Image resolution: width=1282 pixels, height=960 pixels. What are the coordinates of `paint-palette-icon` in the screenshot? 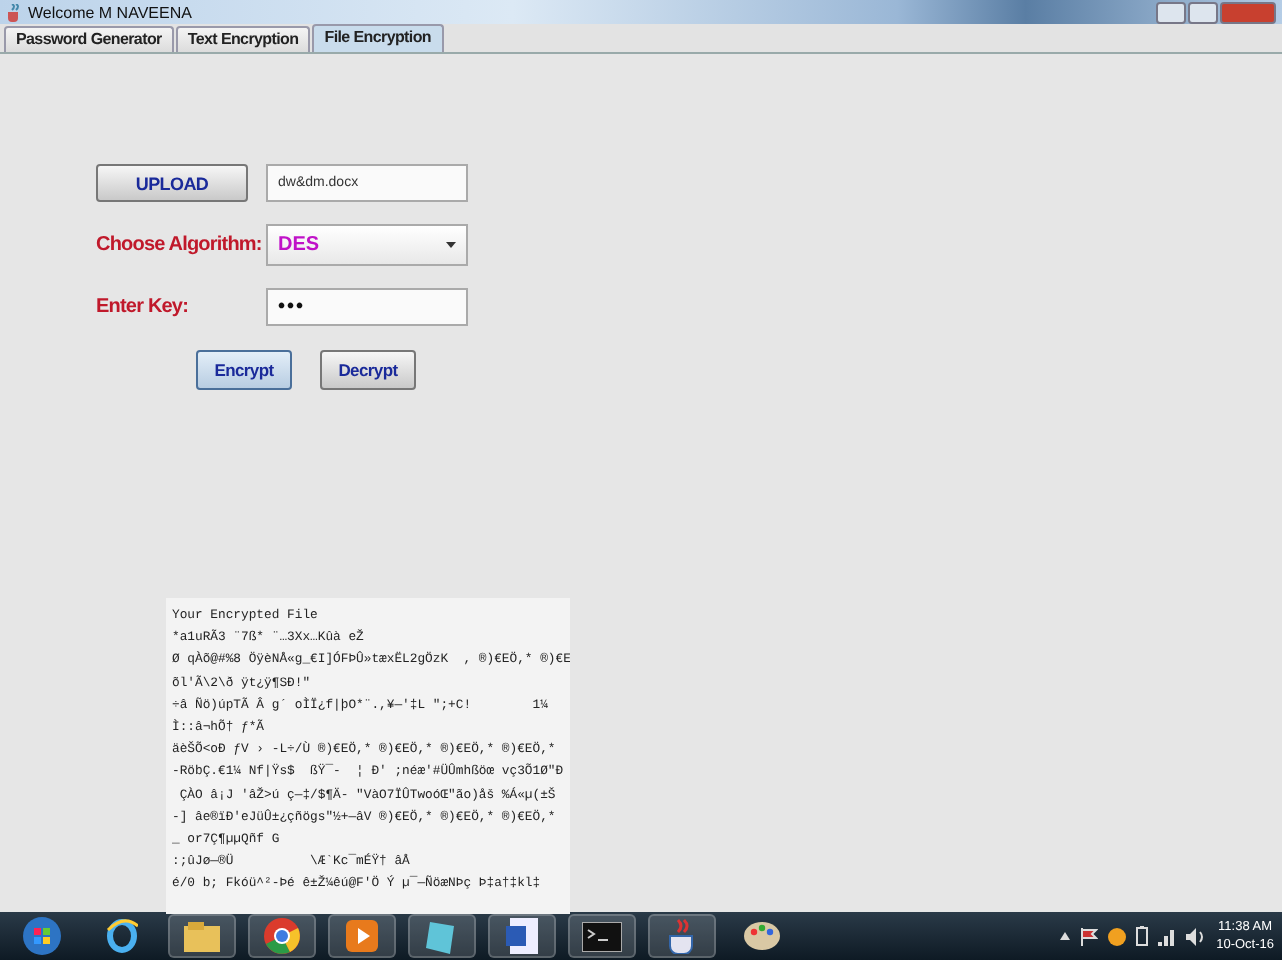 It's located at (762, 936).